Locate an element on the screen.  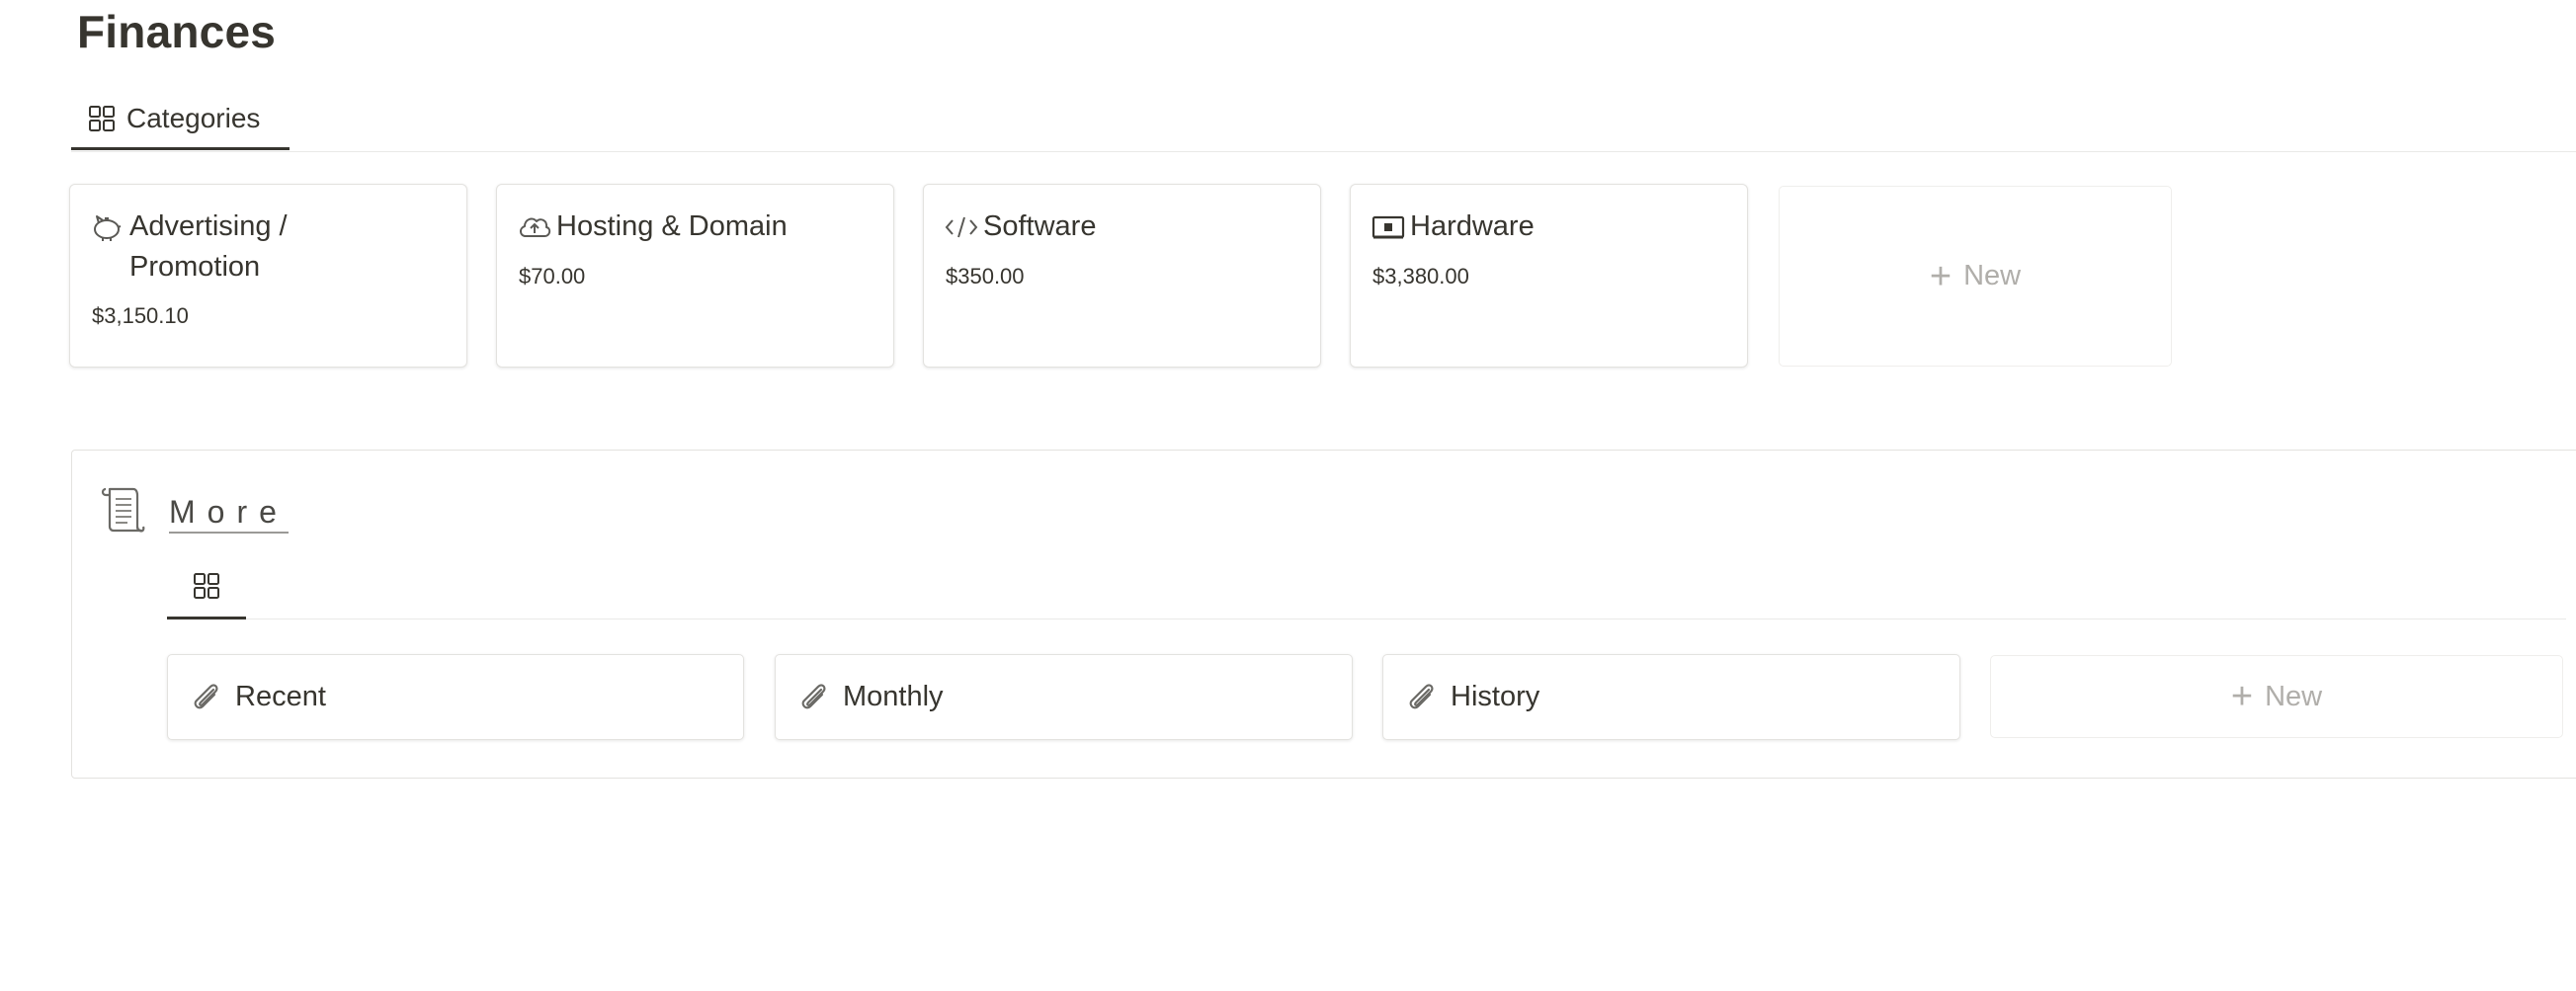
category-card-software: Software $350.00 is located at coordinates (1122, 276).